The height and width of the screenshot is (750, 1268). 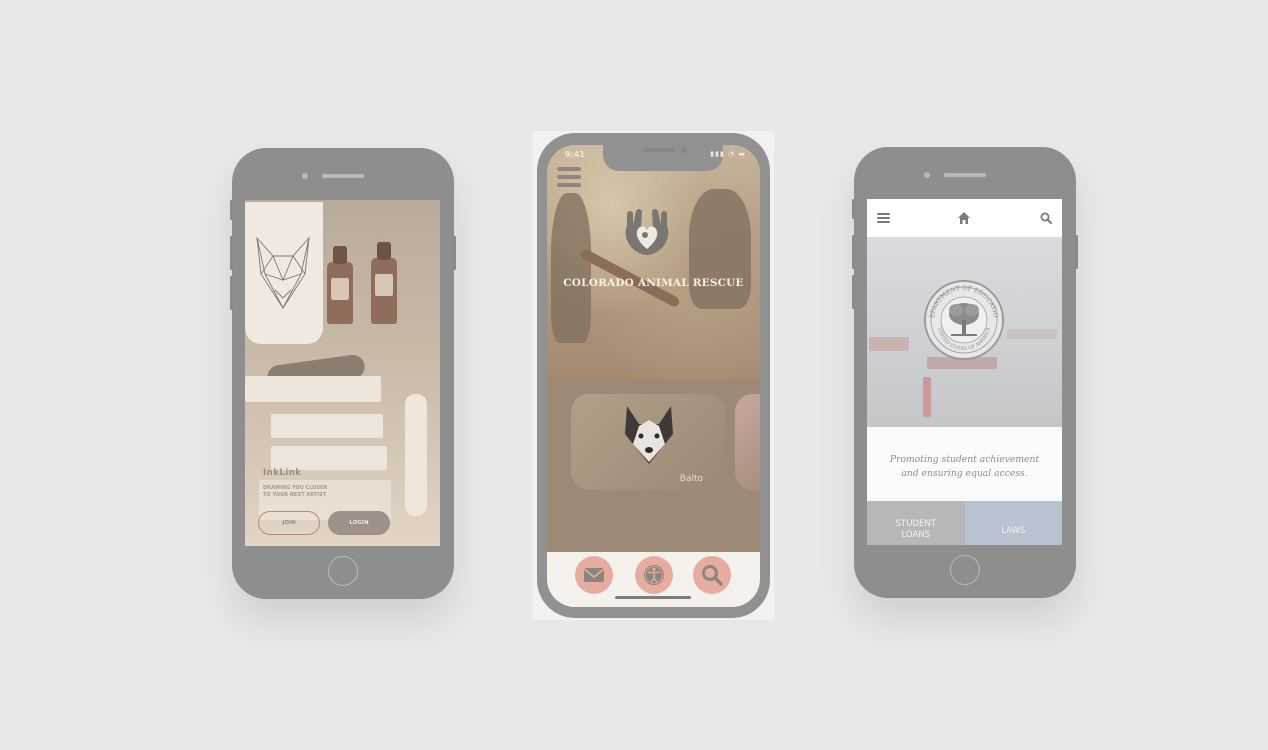 What do you see at coordinates (691, 479) in the screenshot?
I see `pet-name: Balto` at bounding box center [691, 479].